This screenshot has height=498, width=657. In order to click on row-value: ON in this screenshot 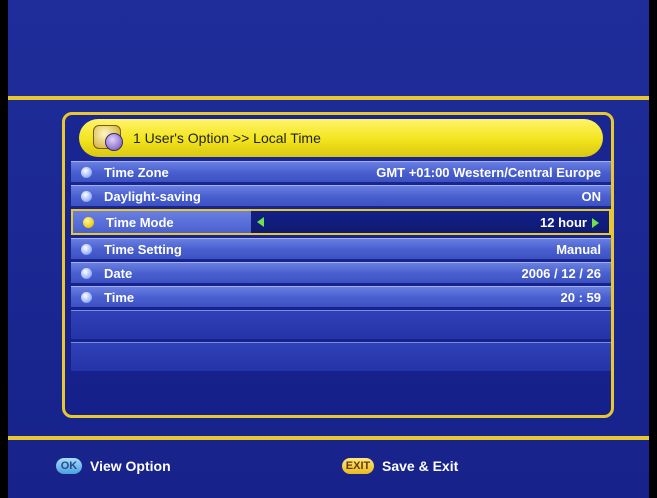, I will do `click(591, 196)`.